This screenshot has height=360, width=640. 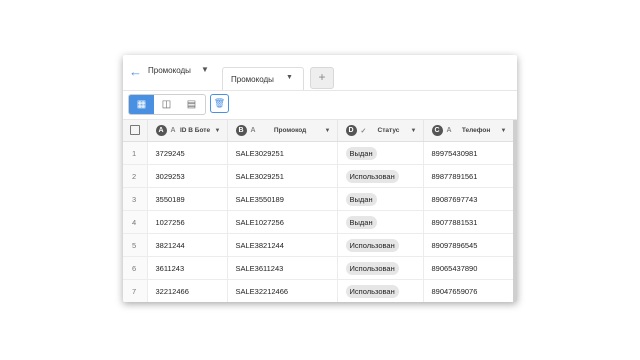 I want to click on view-selector-label: Промокоды, so click(x=169, y=70).